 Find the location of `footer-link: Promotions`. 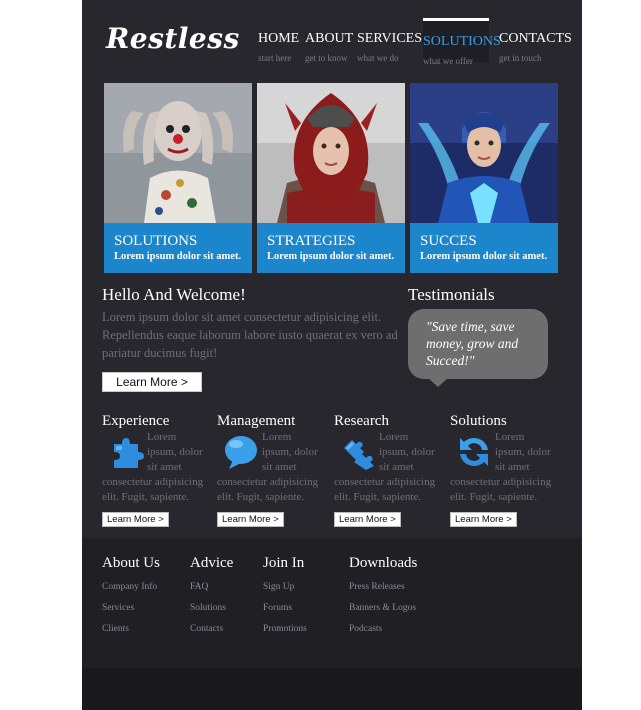

footer-link: Promotions is located at coordinates (285, 629).